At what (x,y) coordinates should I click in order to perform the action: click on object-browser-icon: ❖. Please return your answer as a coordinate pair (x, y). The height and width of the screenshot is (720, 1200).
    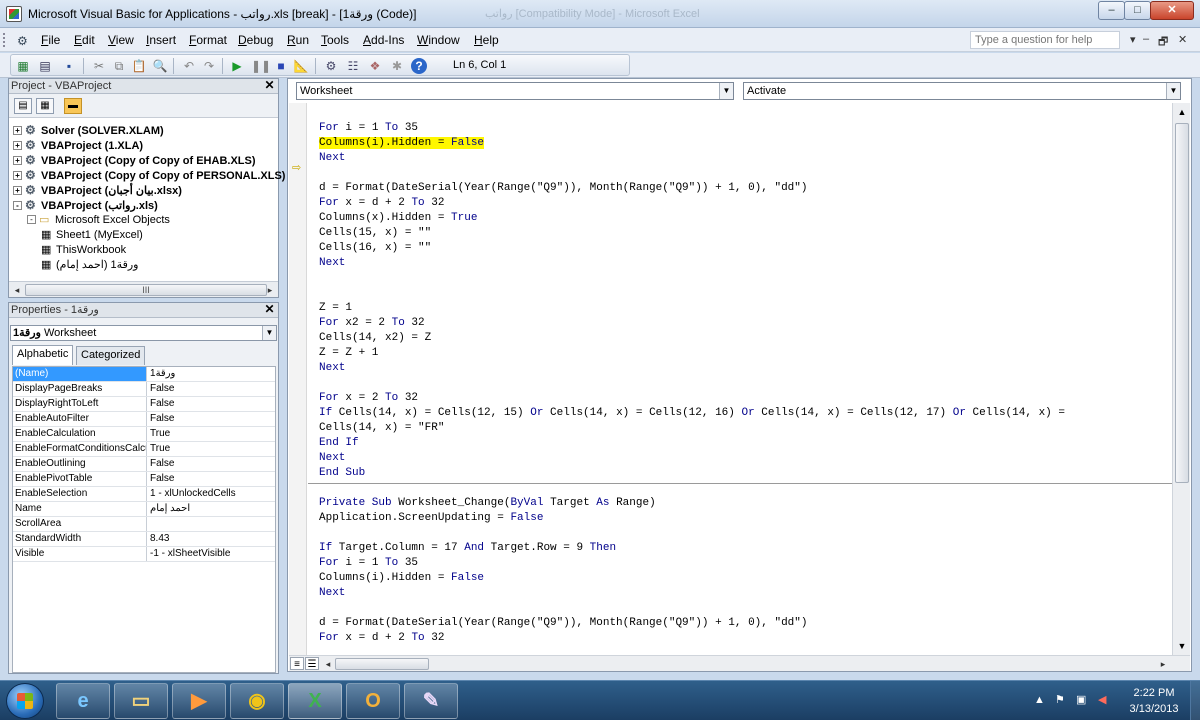
    Looking at the image, I should click on (375, 66).